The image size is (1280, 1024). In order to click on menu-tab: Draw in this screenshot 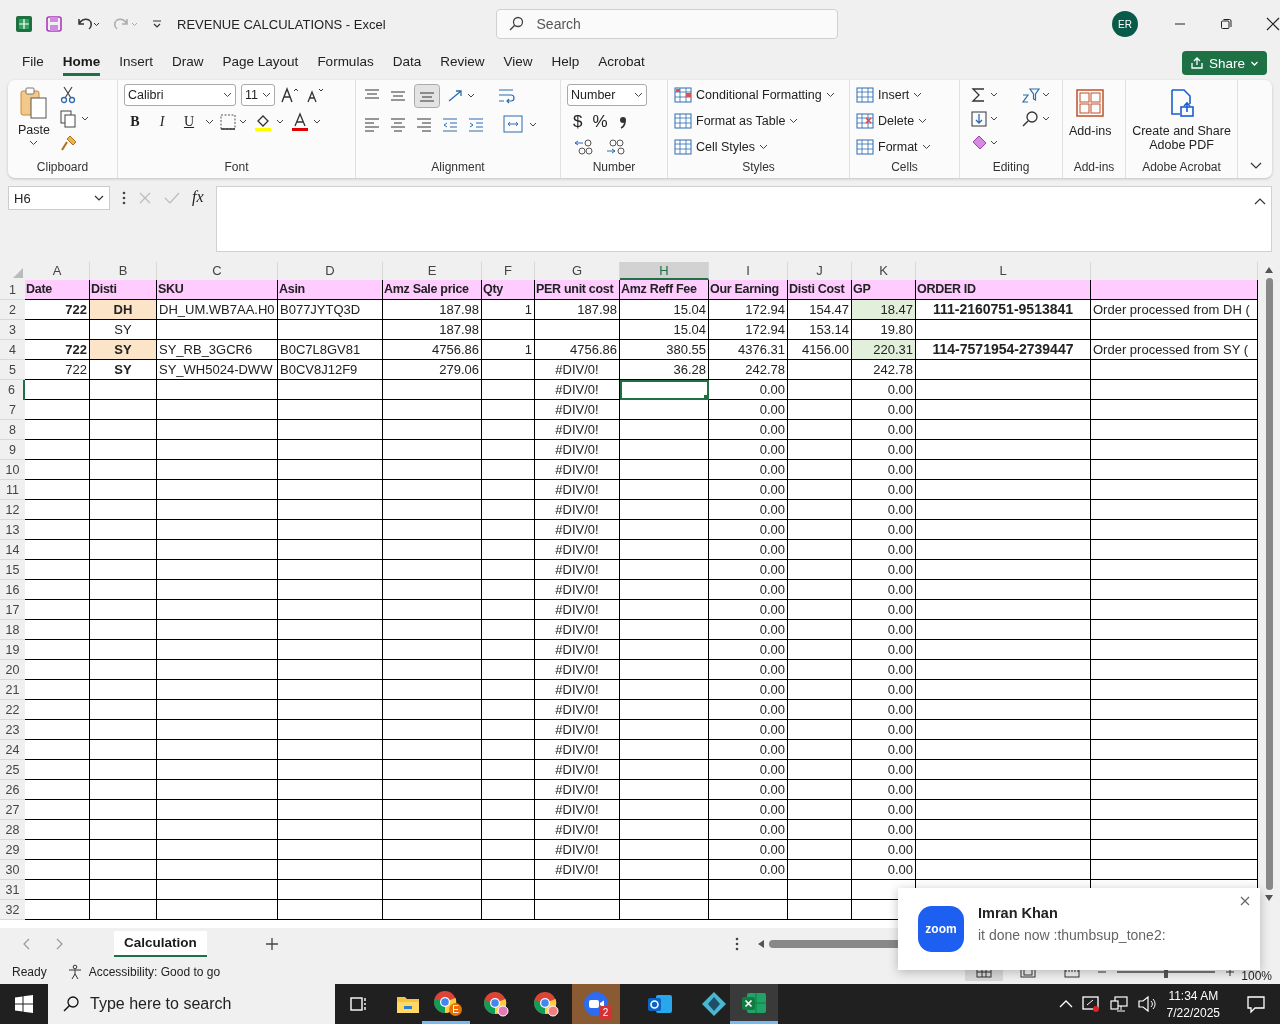, I will do `click(188, 63)`.